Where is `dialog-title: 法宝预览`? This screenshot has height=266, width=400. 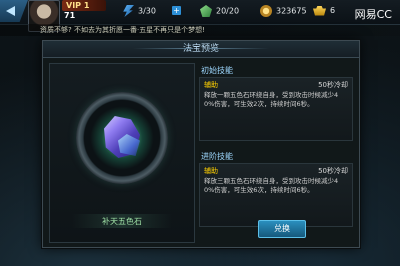 dialog-title: 法宝预览 is located at coordinates (201, 49).